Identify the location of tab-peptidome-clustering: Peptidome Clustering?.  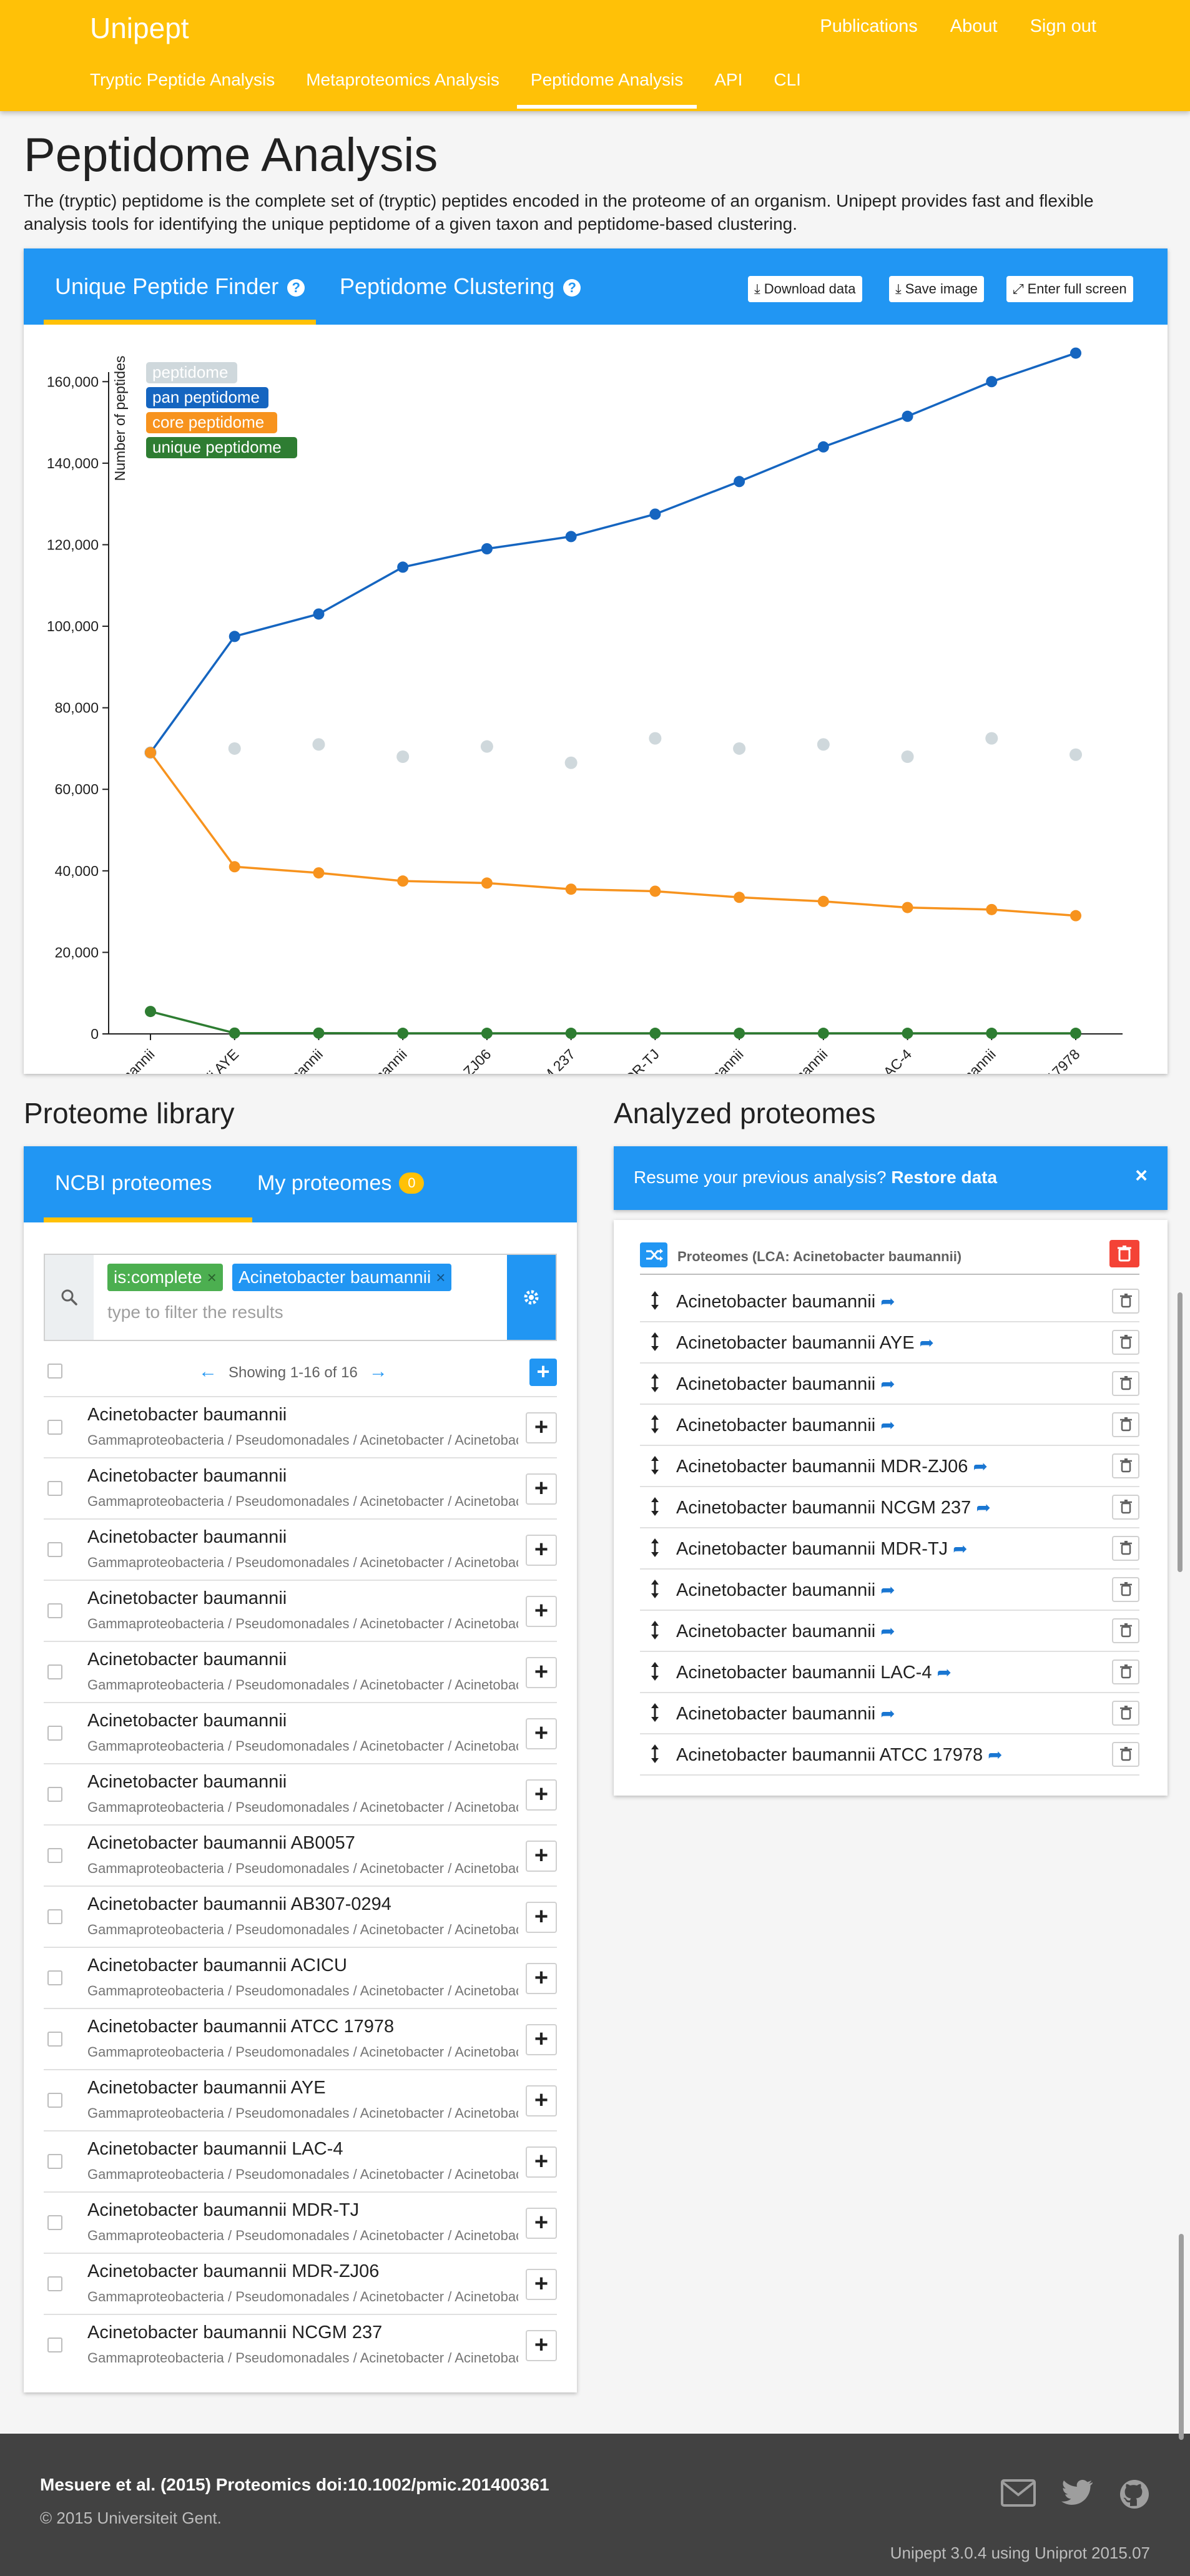
(460, 286).